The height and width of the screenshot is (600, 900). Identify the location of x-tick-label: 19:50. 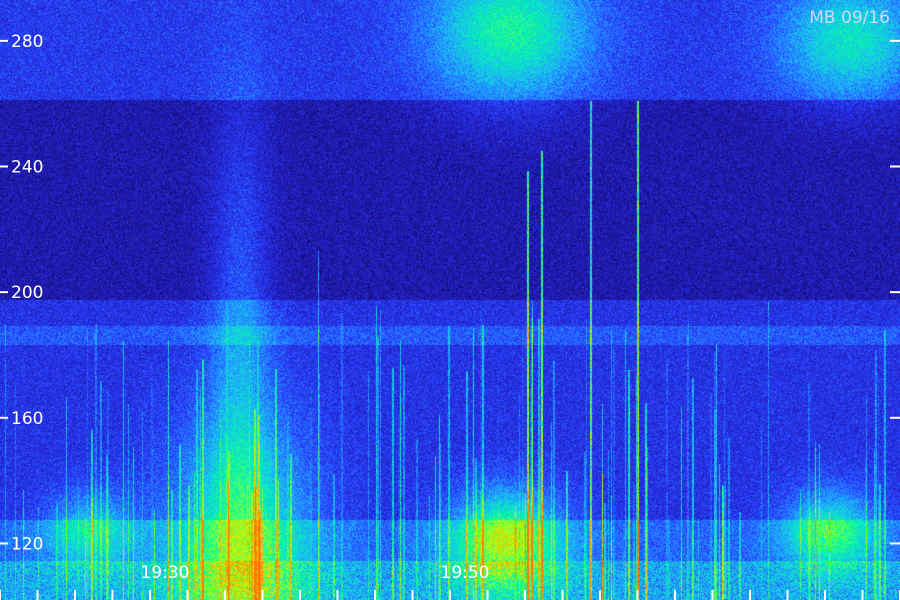
(465, 573).